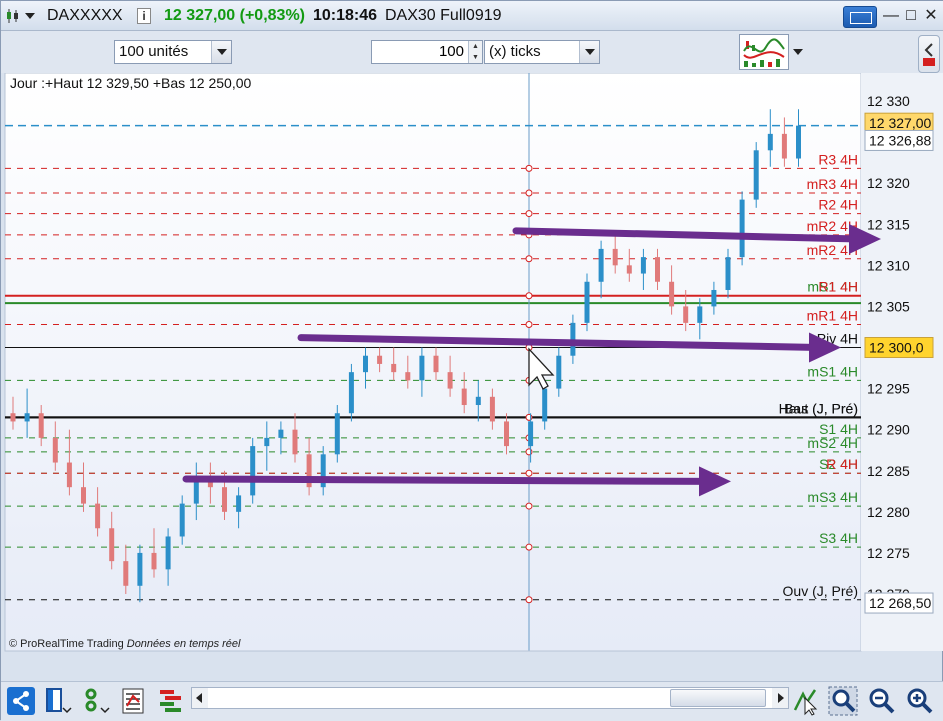  I want to click on chart-scrollbar, so click(490, 698).